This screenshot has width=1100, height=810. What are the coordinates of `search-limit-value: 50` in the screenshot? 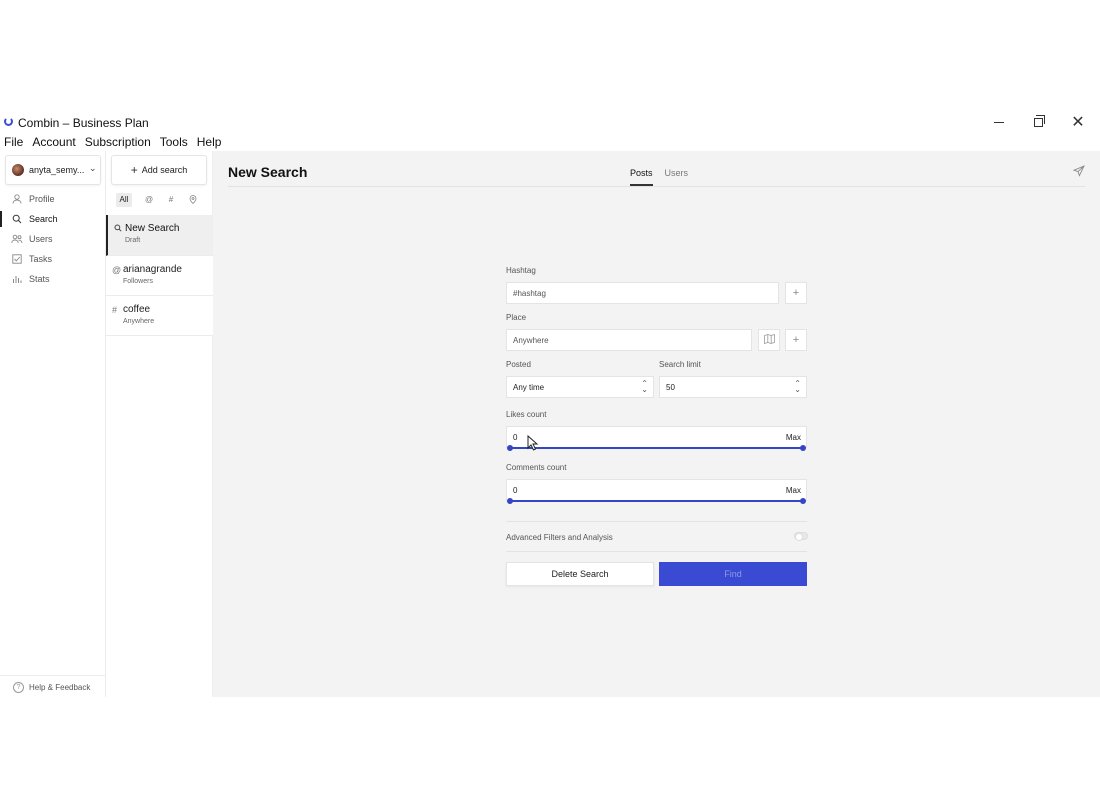 It's located at (670, 387).